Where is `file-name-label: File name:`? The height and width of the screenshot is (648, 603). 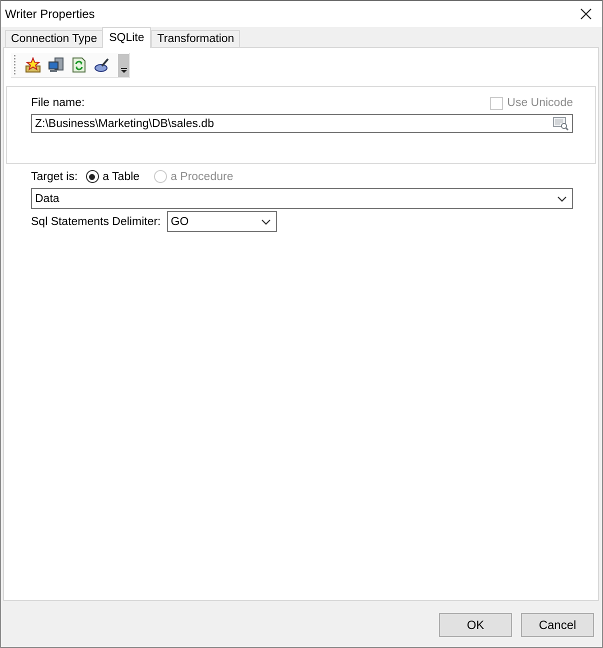
file-name-label: File name: is located at coordinates (58, 103).